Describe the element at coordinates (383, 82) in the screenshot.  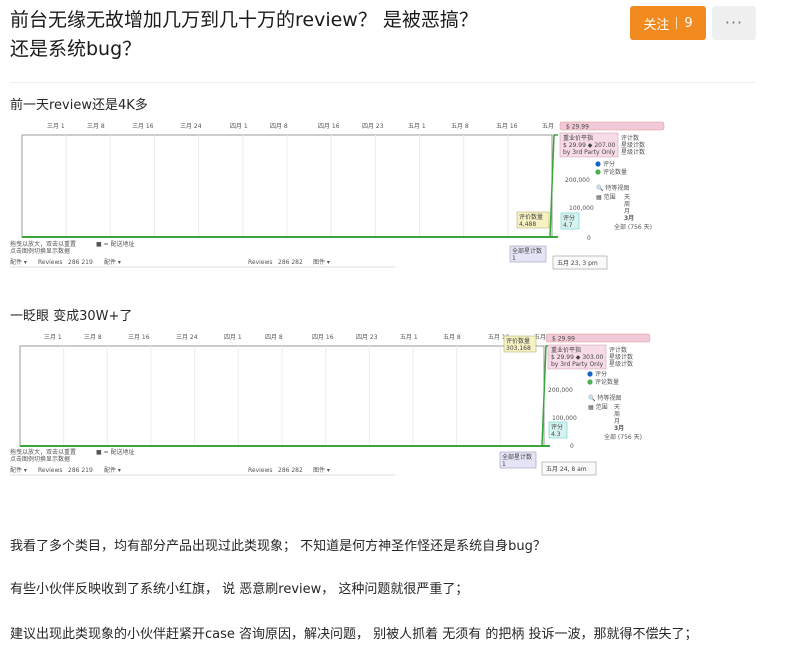
I see `header-divider` at that location.